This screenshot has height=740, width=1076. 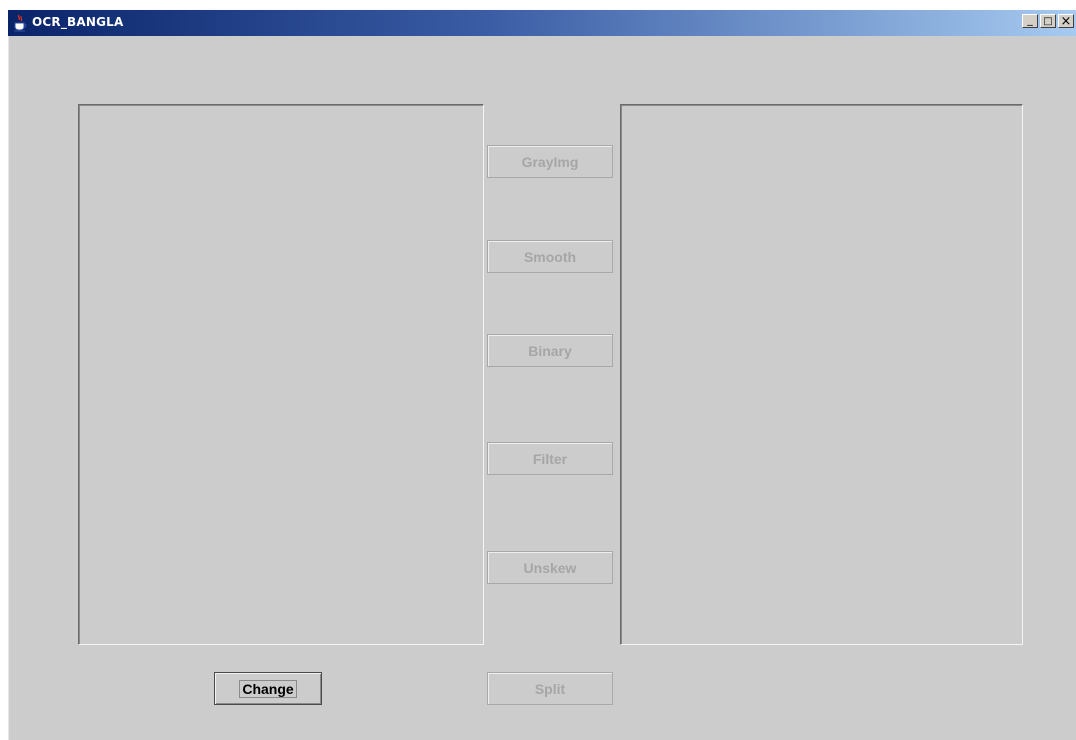 I want to click on maximize-button: □, so click(x=1048, y=21).